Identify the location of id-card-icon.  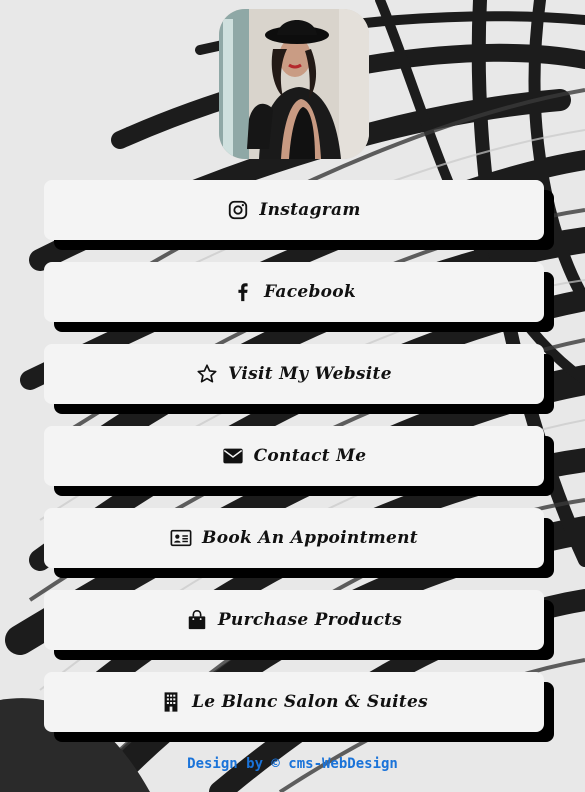
(181, 538).